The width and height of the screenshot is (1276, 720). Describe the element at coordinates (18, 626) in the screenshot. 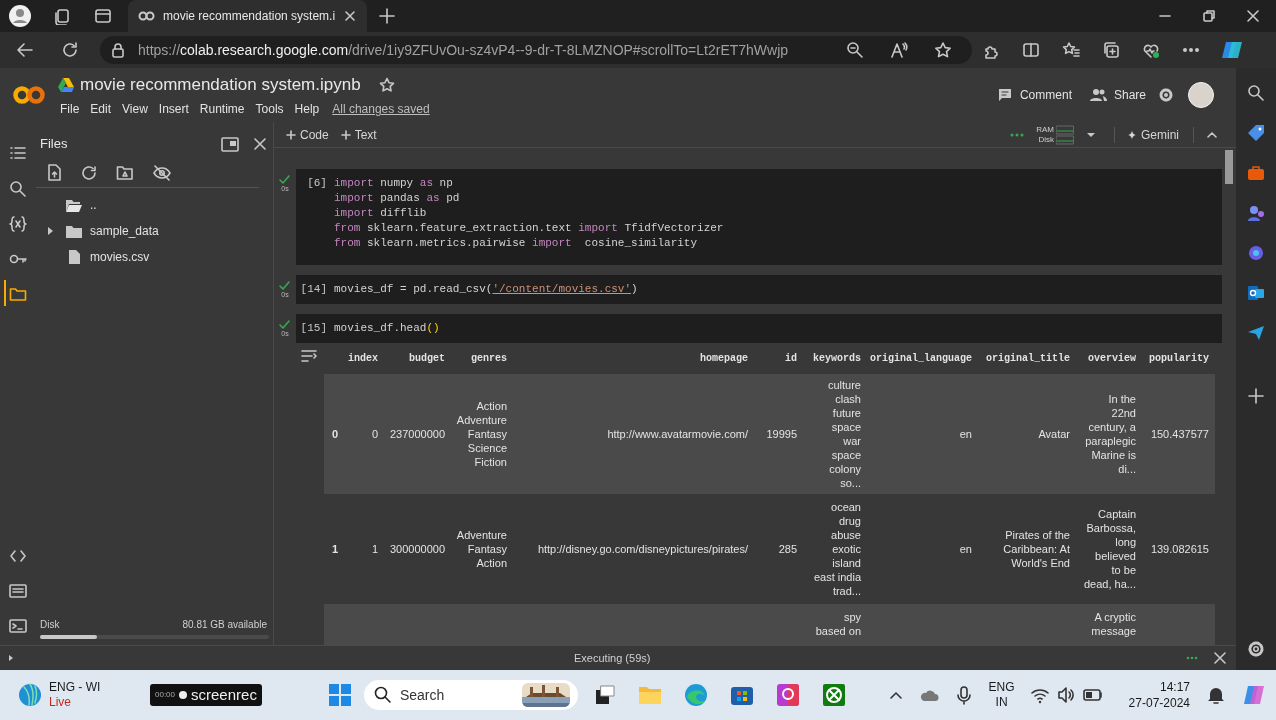

I see `terminal-icon` at that location.